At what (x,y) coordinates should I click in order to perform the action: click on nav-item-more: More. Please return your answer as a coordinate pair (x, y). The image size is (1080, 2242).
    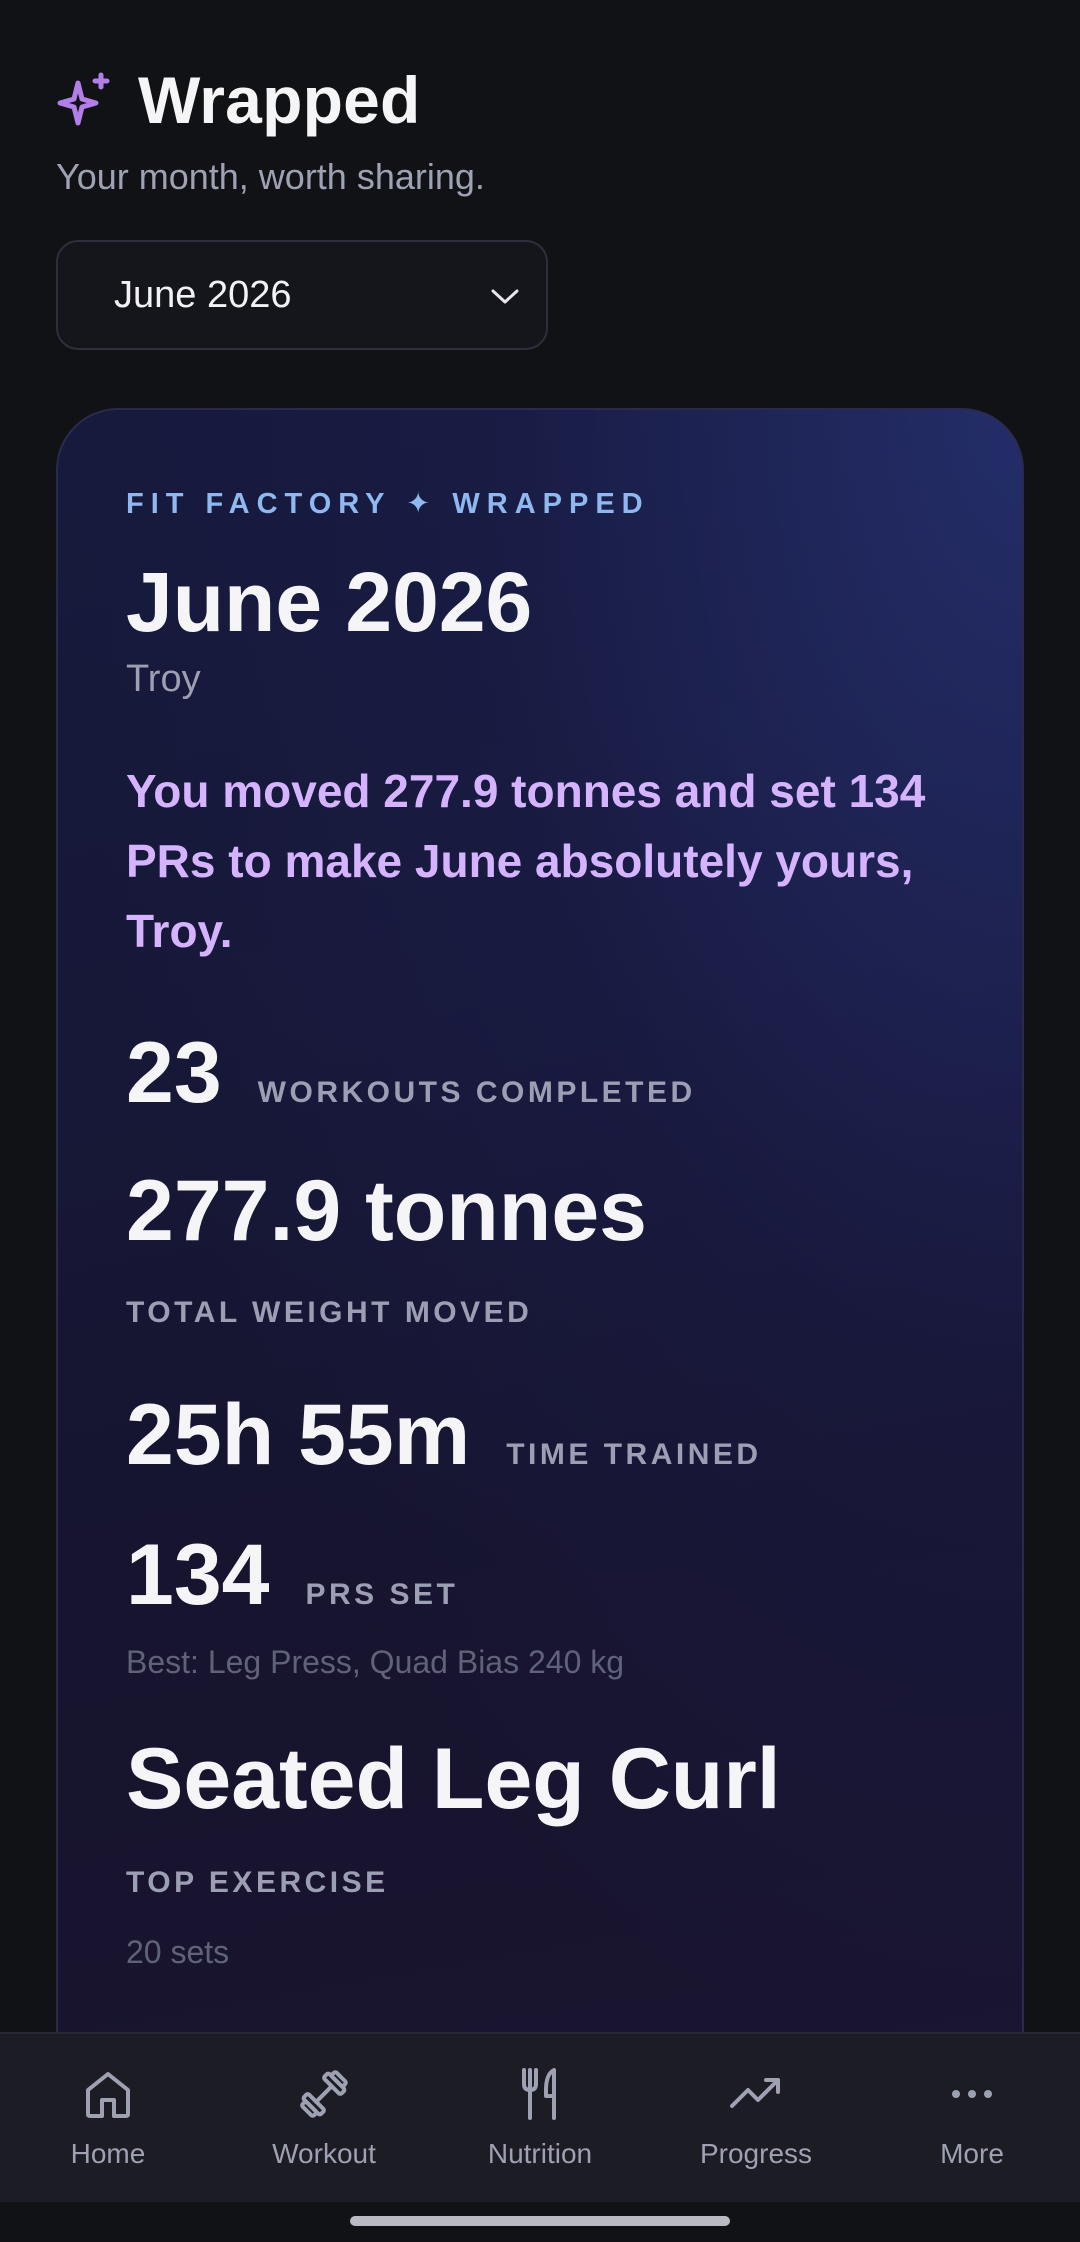
    Looking at the image, I should click on (972, 2118).